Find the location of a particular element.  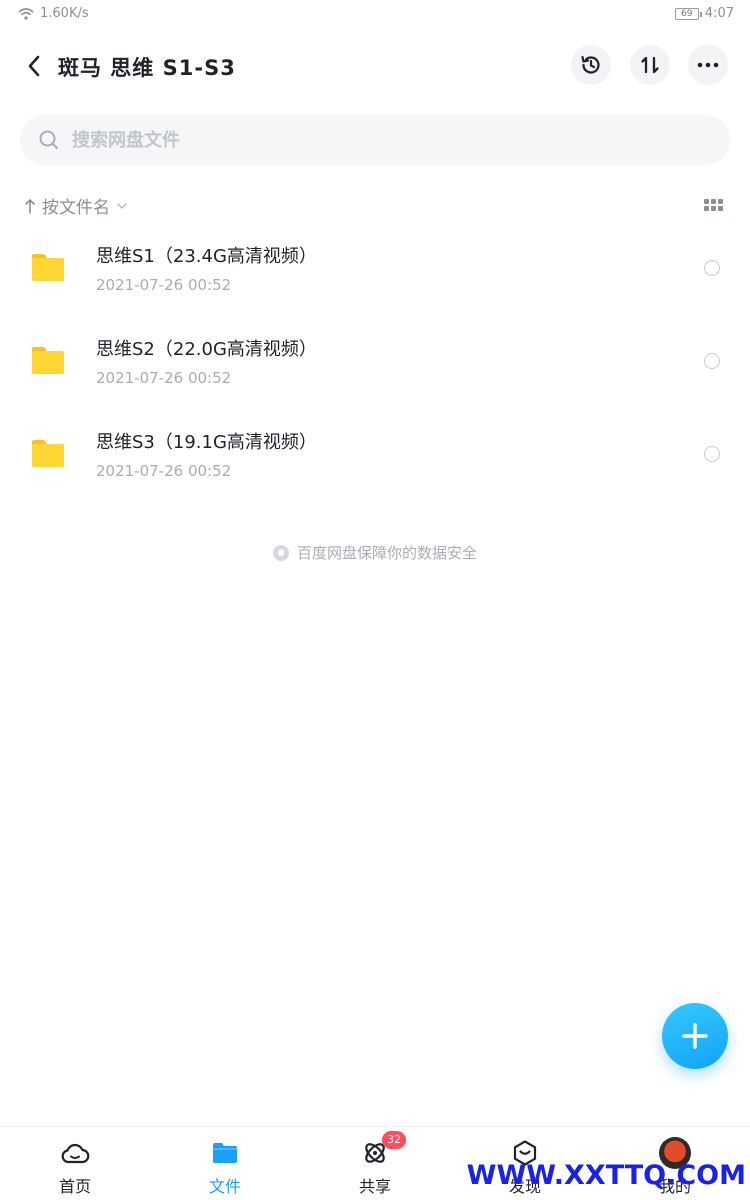

sort-row: 按文件名 is located at coordinates (375, 207).